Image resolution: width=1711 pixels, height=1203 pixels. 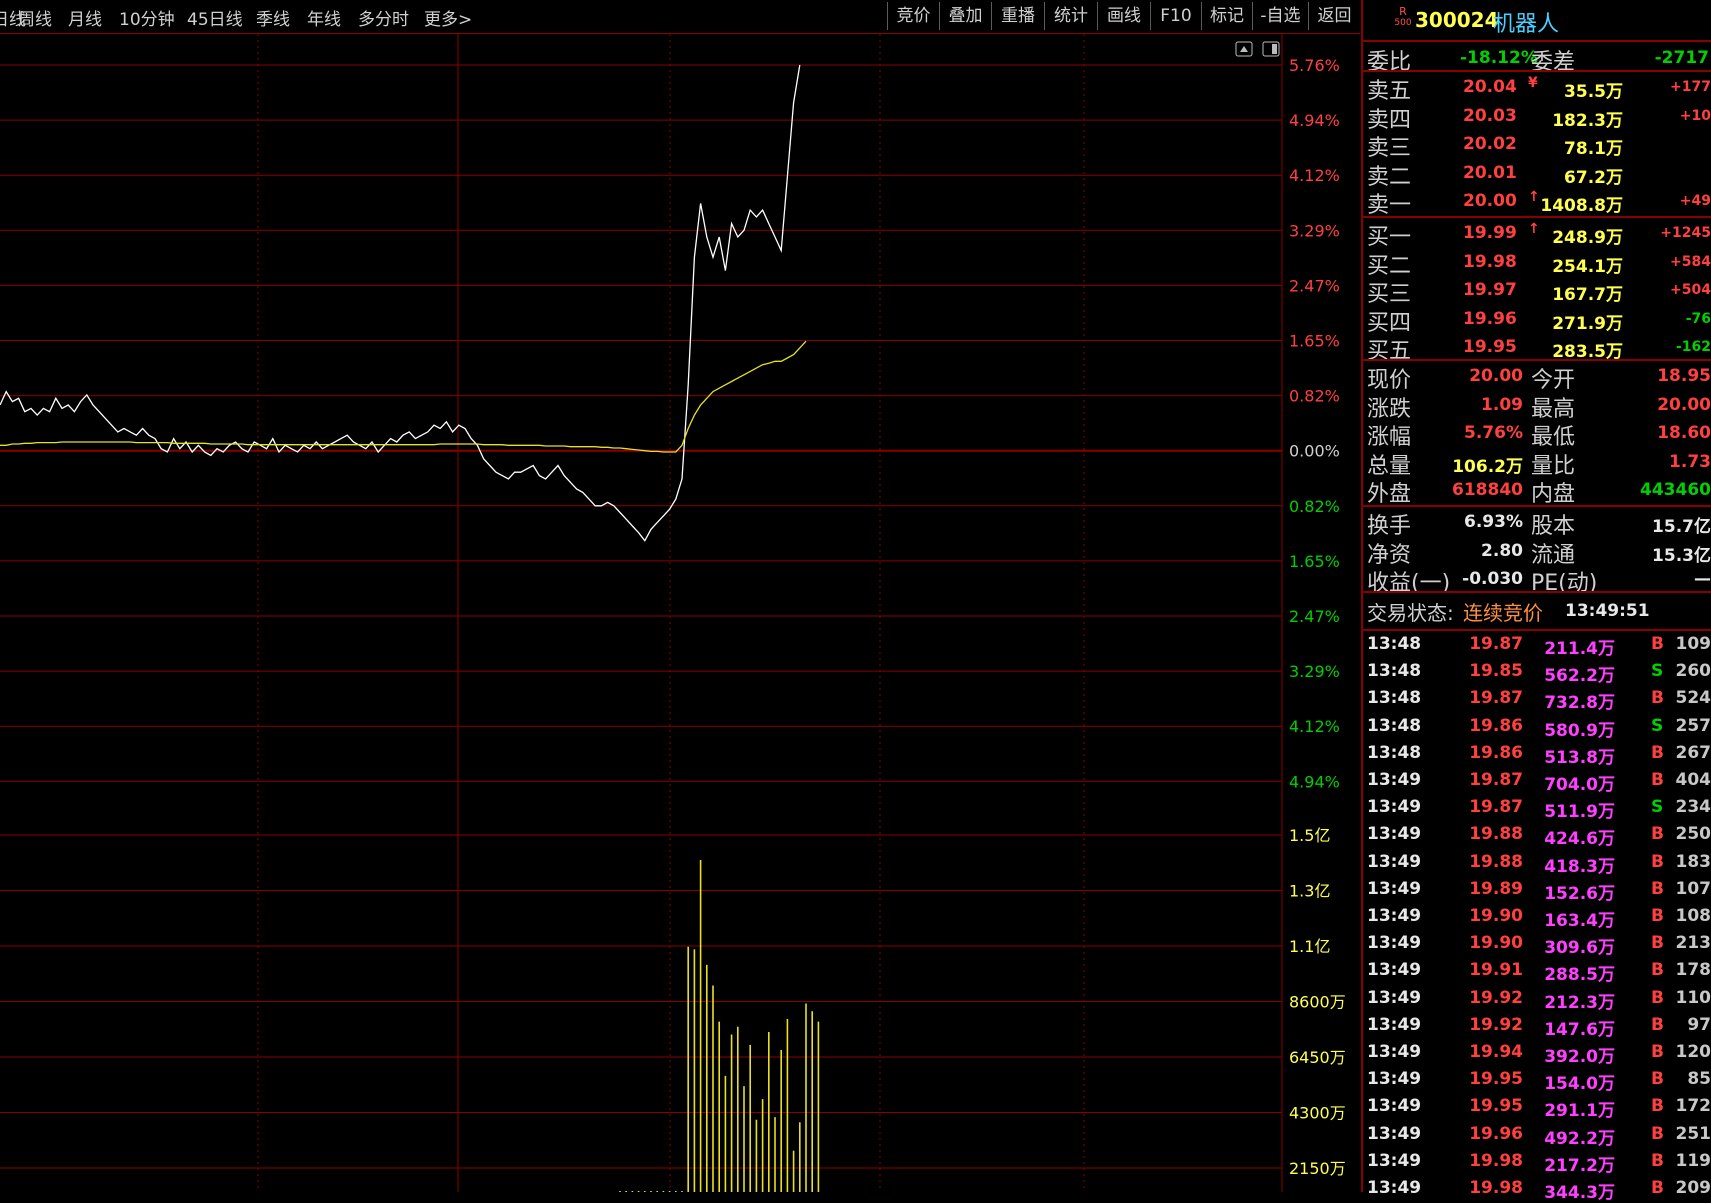 What do you see at coordinates (1017, 16) in the screenshot?
I see `replay-button: 重播` at bounding box center [1017, 16].